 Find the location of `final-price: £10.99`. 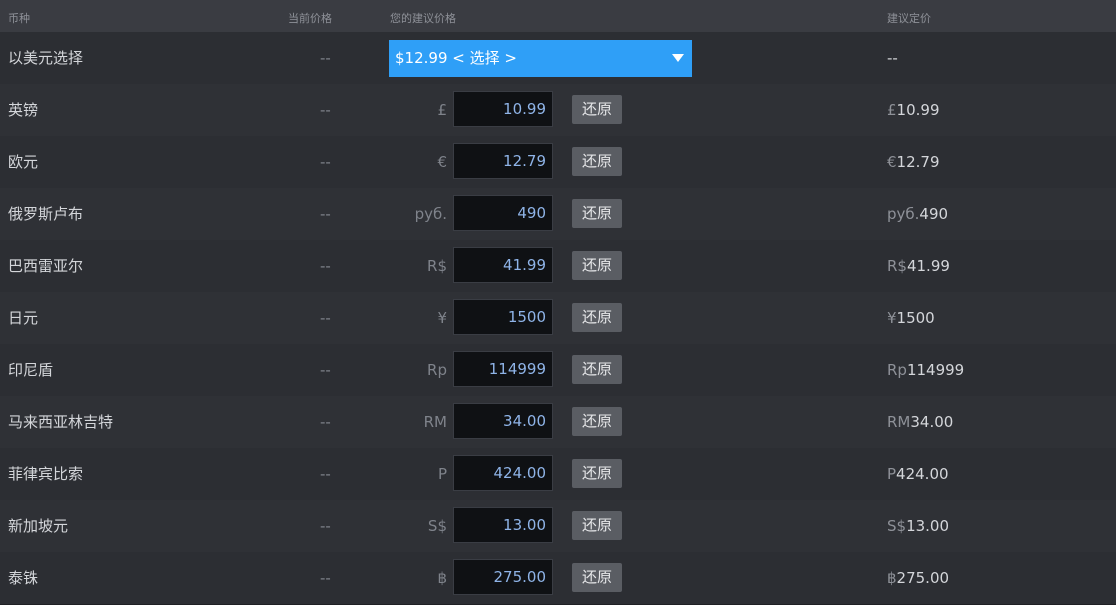

final-price: £10.99 is located at coordinates (913, 110).